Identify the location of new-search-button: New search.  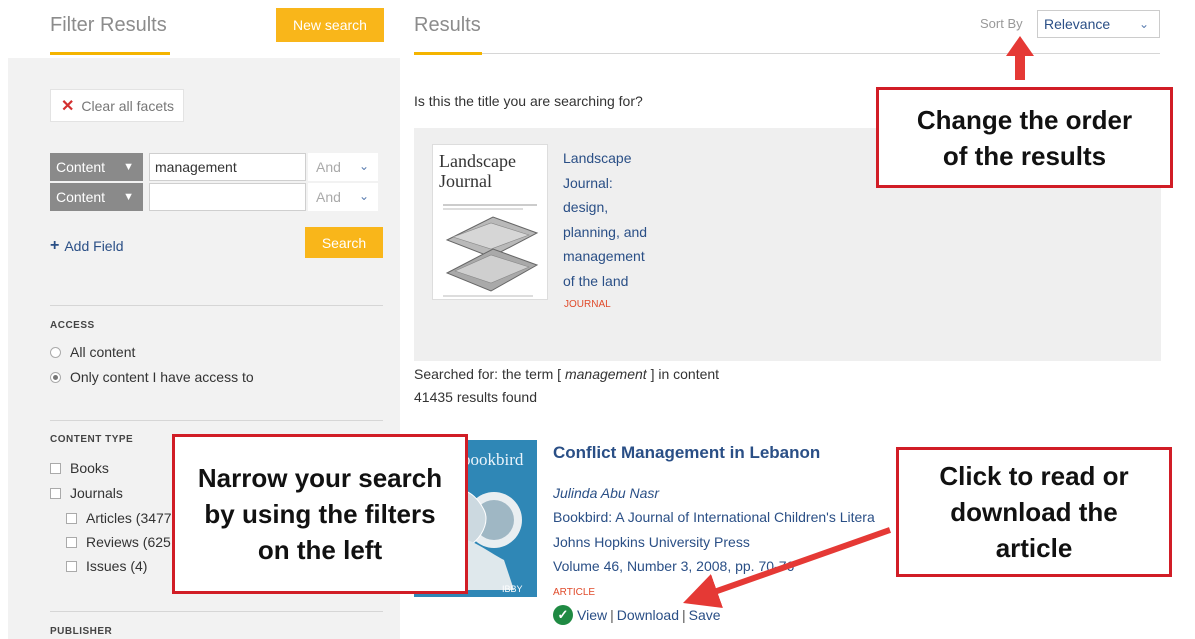
(330, 25).